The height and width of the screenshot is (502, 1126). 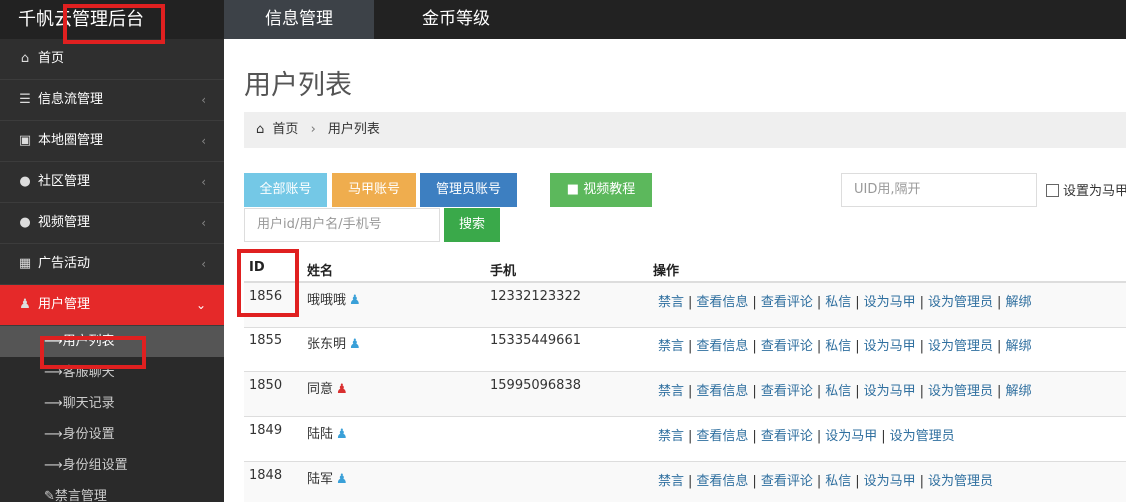 What do you see at coordinates (88, 434) in the screenshot?
I see `submenu-label: 身份设置` at bounding box center [88, 434].